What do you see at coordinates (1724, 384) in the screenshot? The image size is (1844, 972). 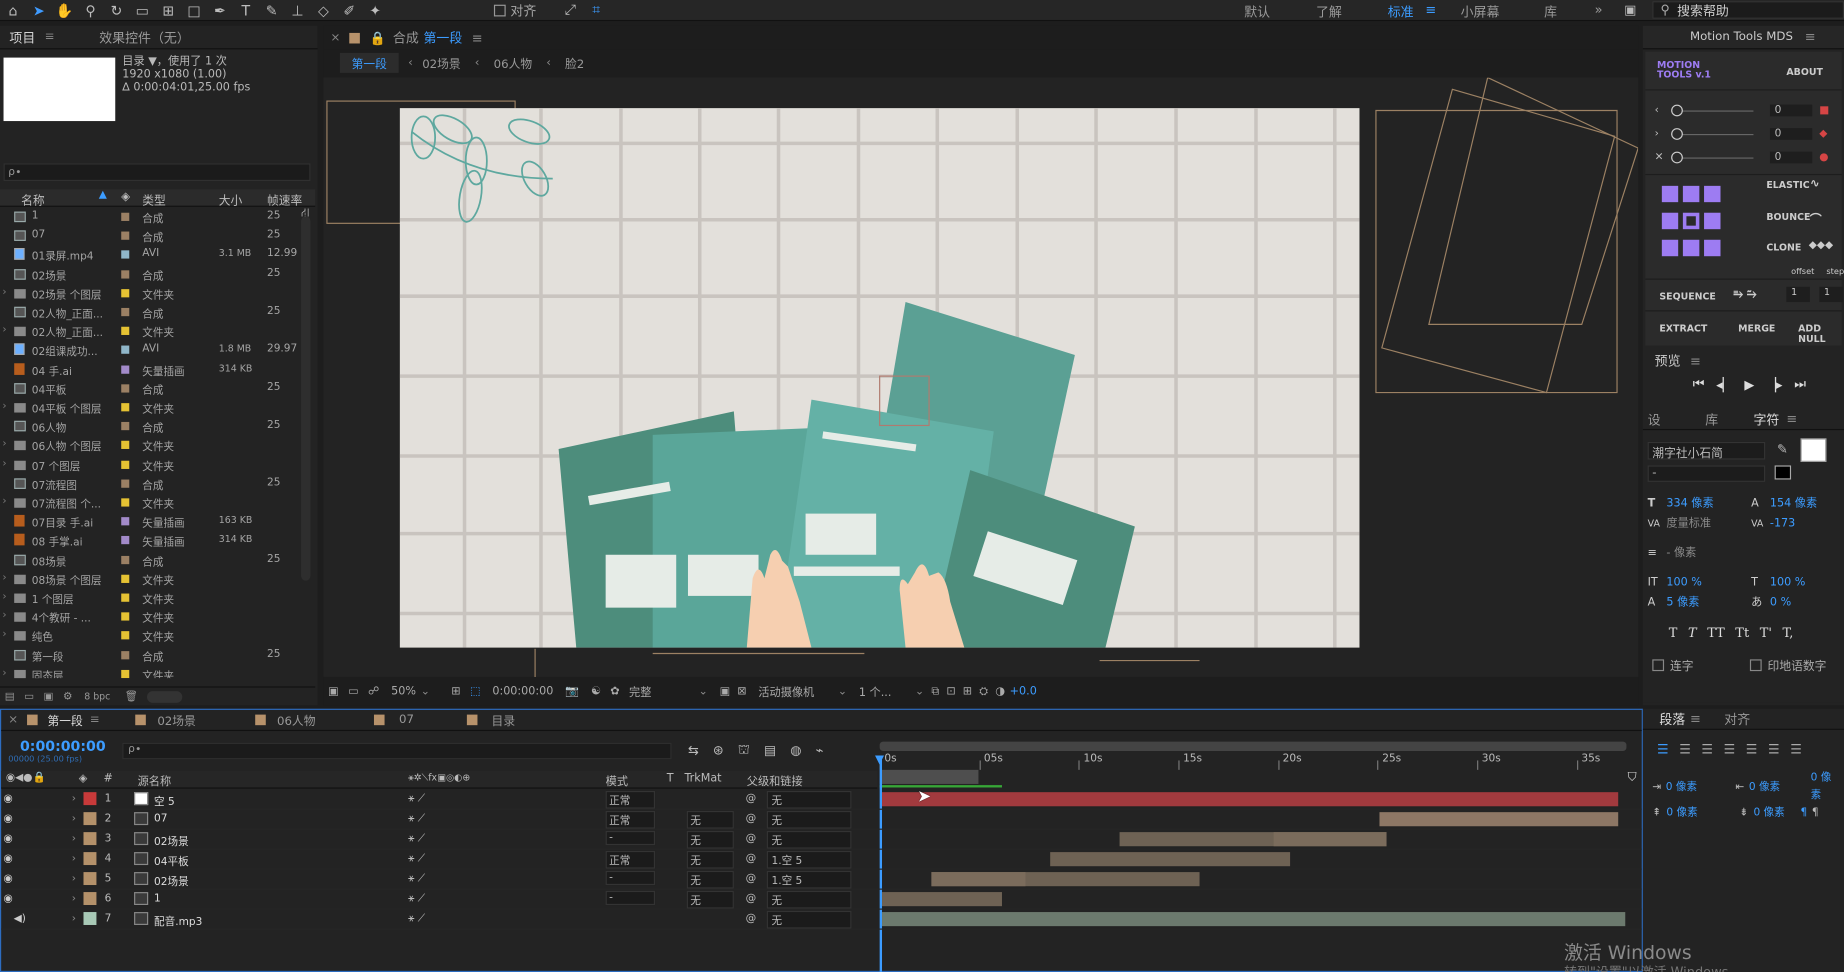 I see `prev-frame-icon: ◂▏` at bounding box center [1724, 384].